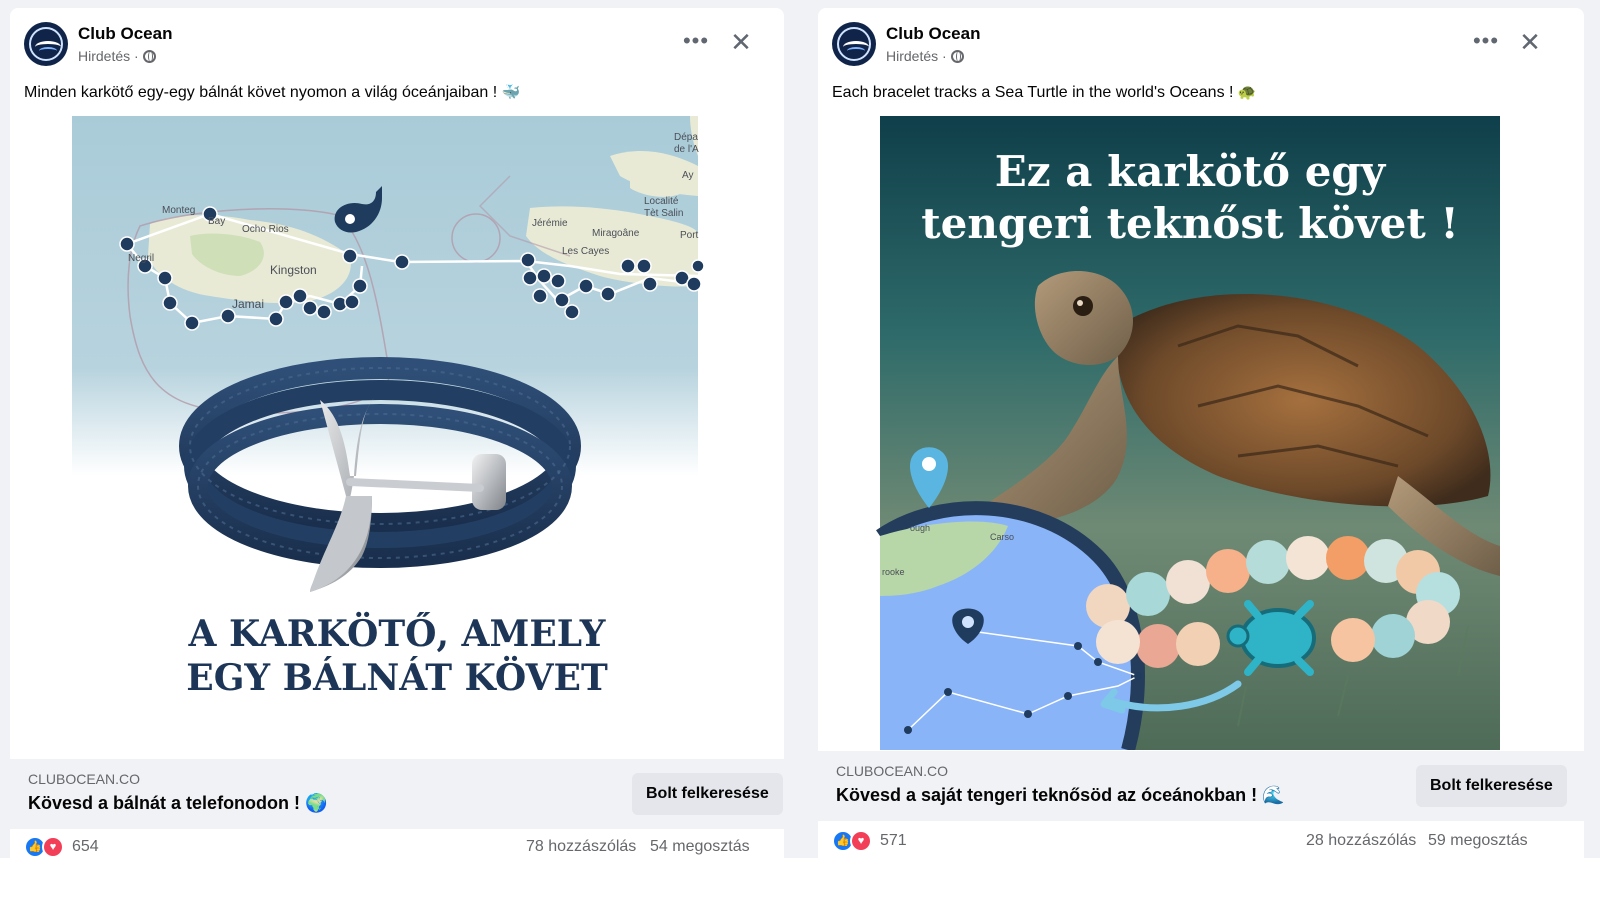  I want to click on map-label: ough, so click(920, 528).